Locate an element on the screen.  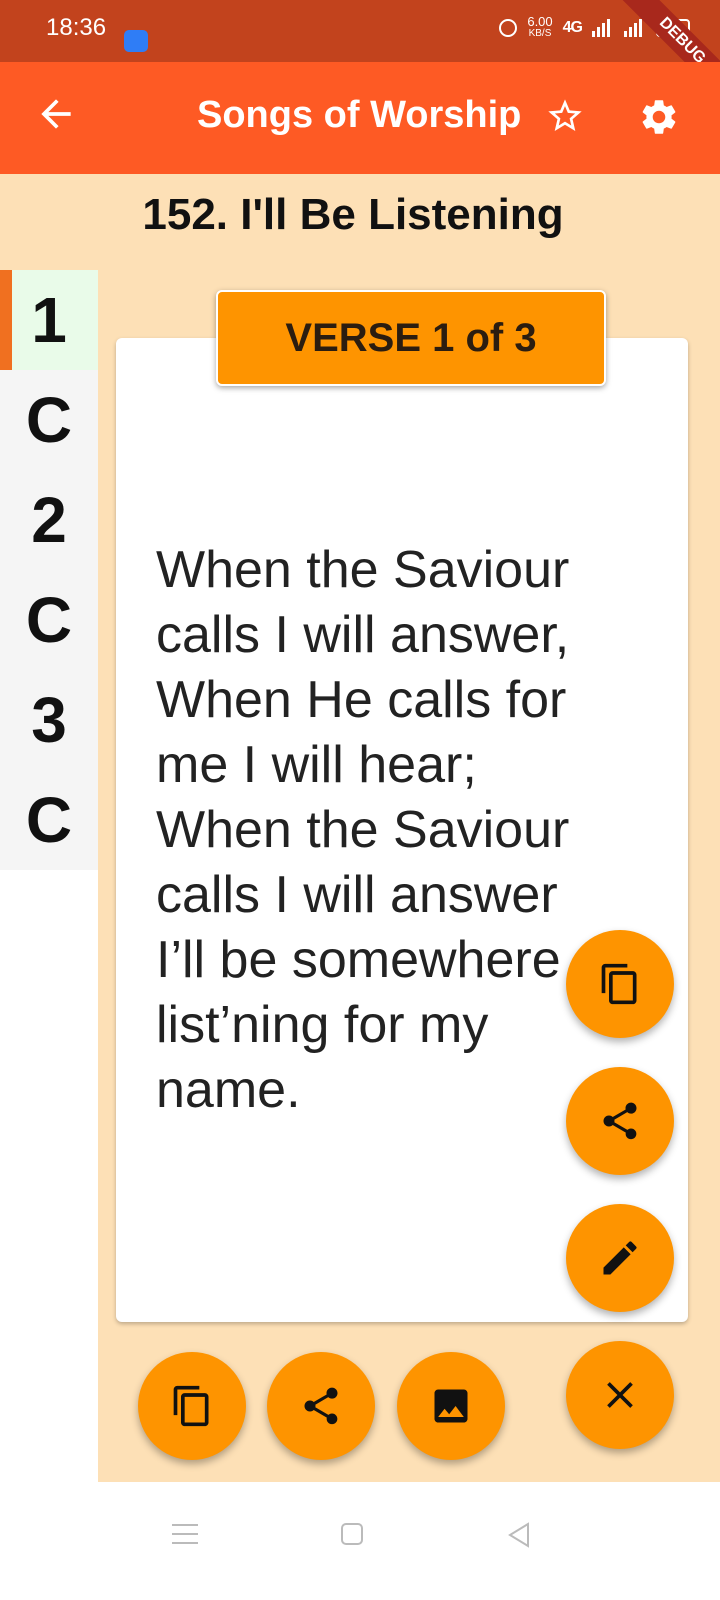
section-item-chorus-3: C is located at coordinates (49, 820).